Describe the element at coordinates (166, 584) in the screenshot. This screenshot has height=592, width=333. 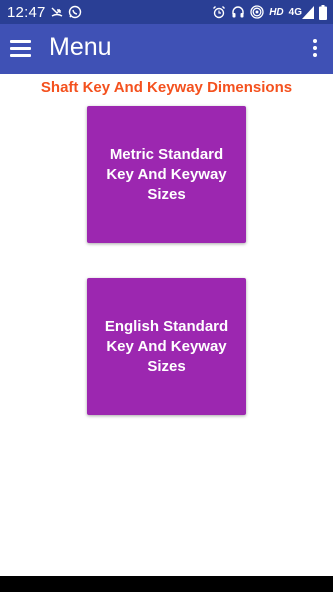
I see `navigation-bar` at that location.